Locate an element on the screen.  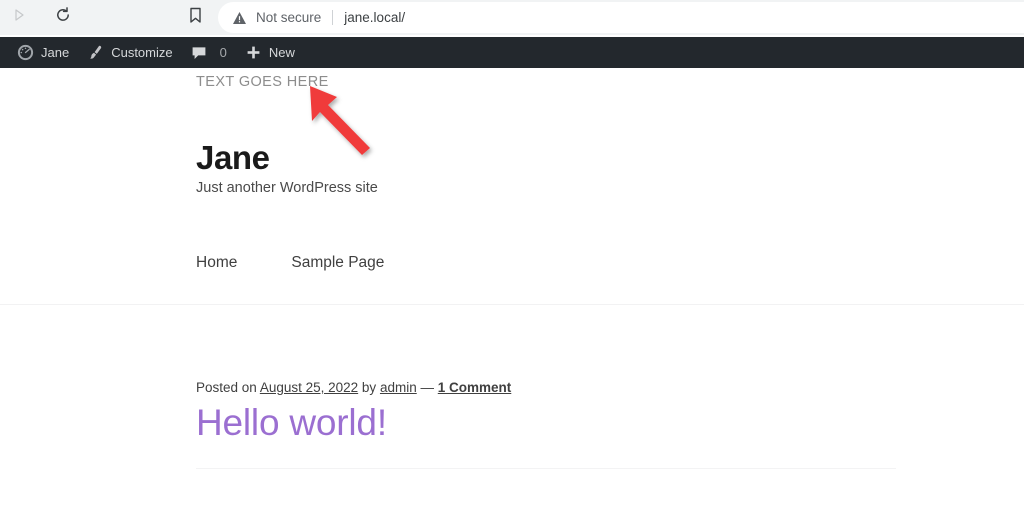
bookmark-button is located at coordinates (195, 18).